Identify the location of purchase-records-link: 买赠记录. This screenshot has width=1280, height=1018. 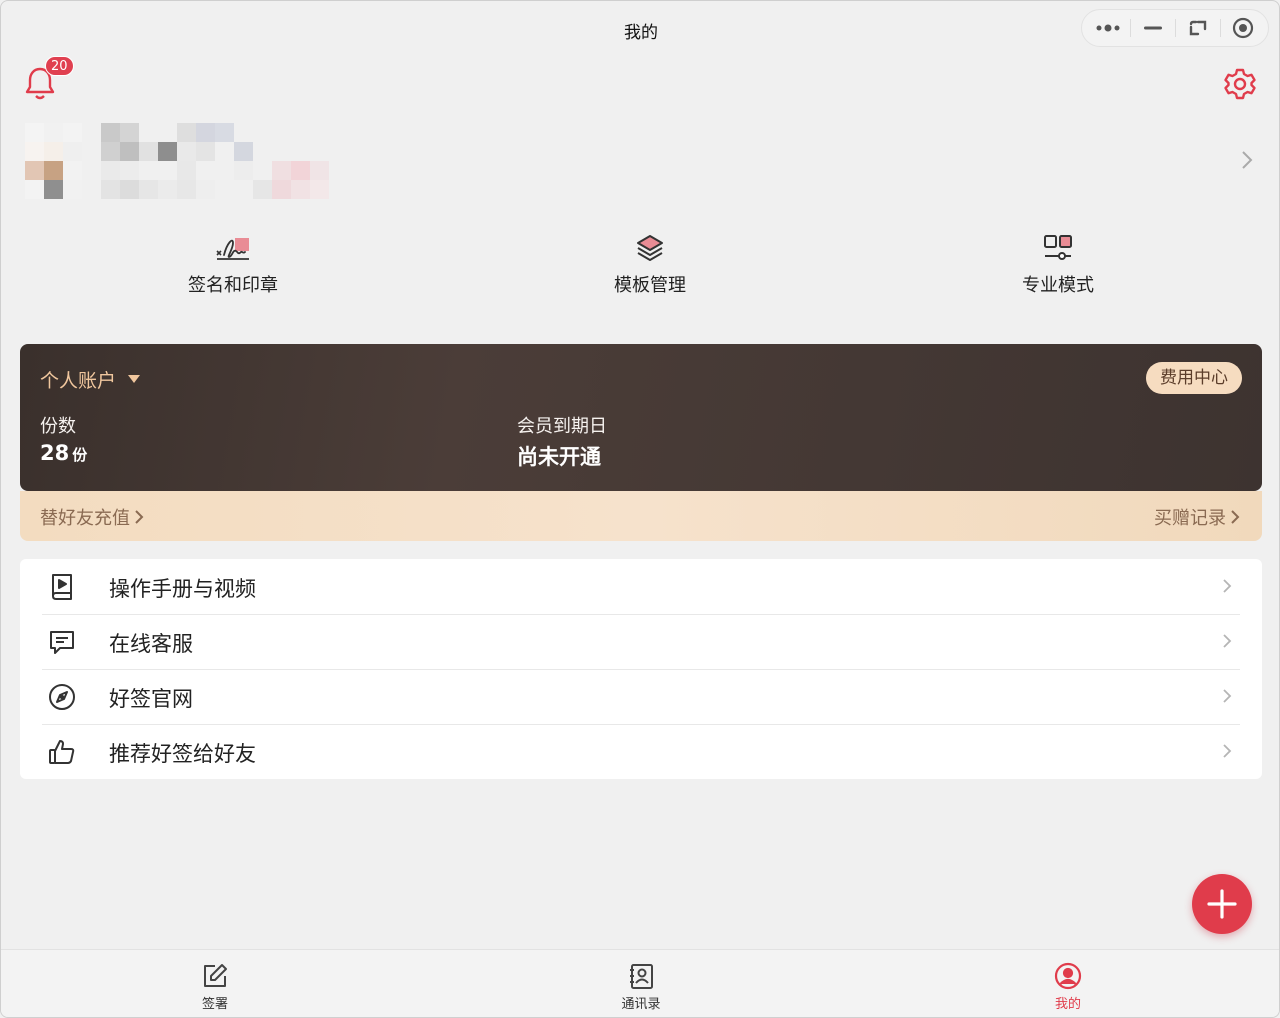
(1197, 517).